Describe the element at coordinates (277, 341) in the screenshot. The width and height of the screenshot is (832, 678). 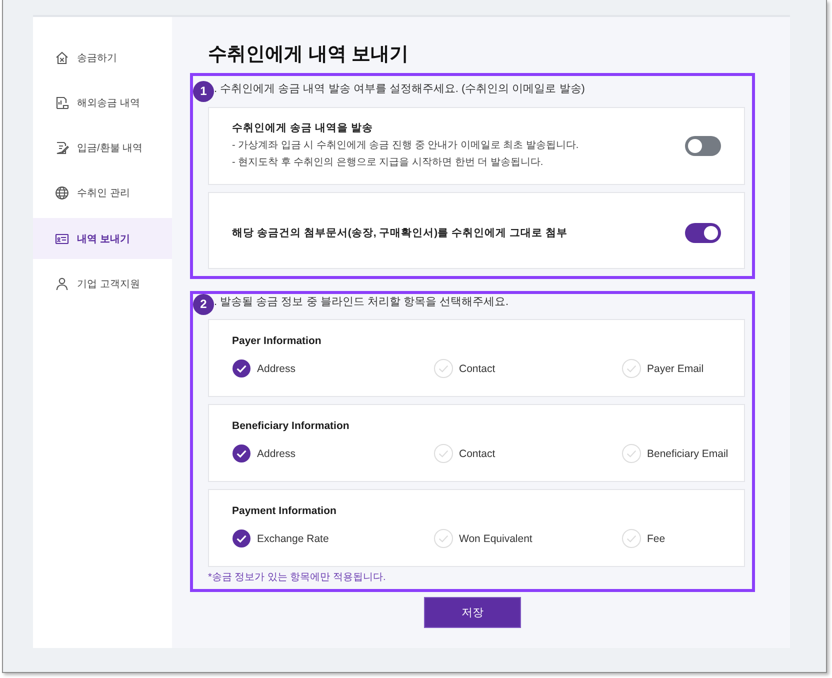
I see `group-title: Payer Information` at that location.